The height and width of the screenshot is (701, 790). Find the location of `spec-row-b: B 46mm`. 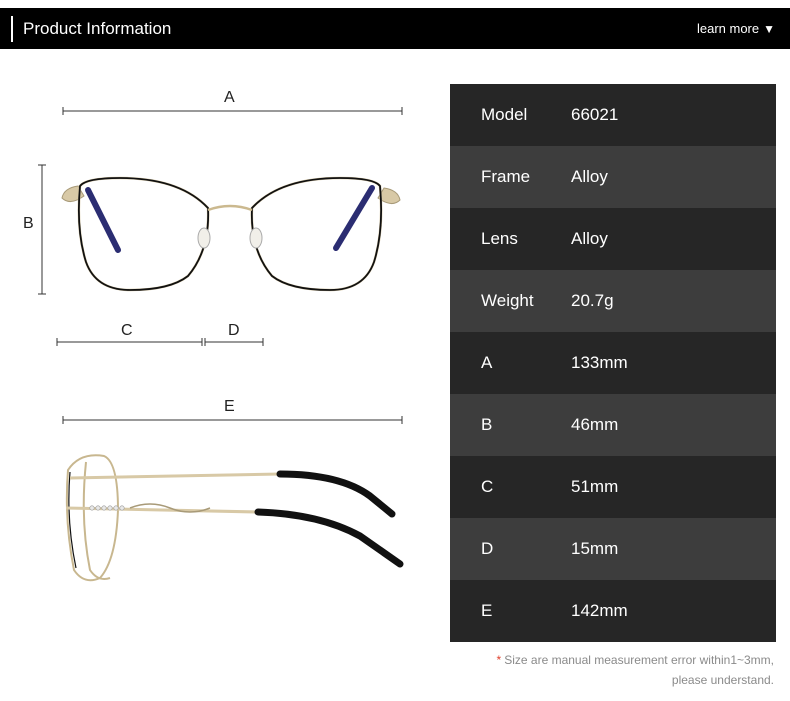

spec-row-b: B 46mm is located at coordinates (613, 425).